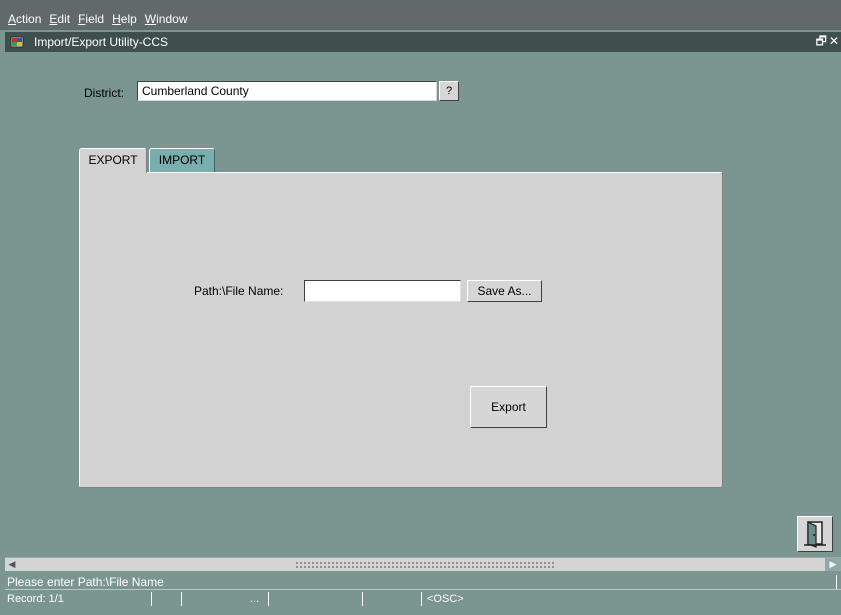 This screenshot has height=615, width=841. What do you see at coordinates (35, 599) in the screenshot?
I see `record-indicator: Record: 1/1` at bounding box center [35, 599].